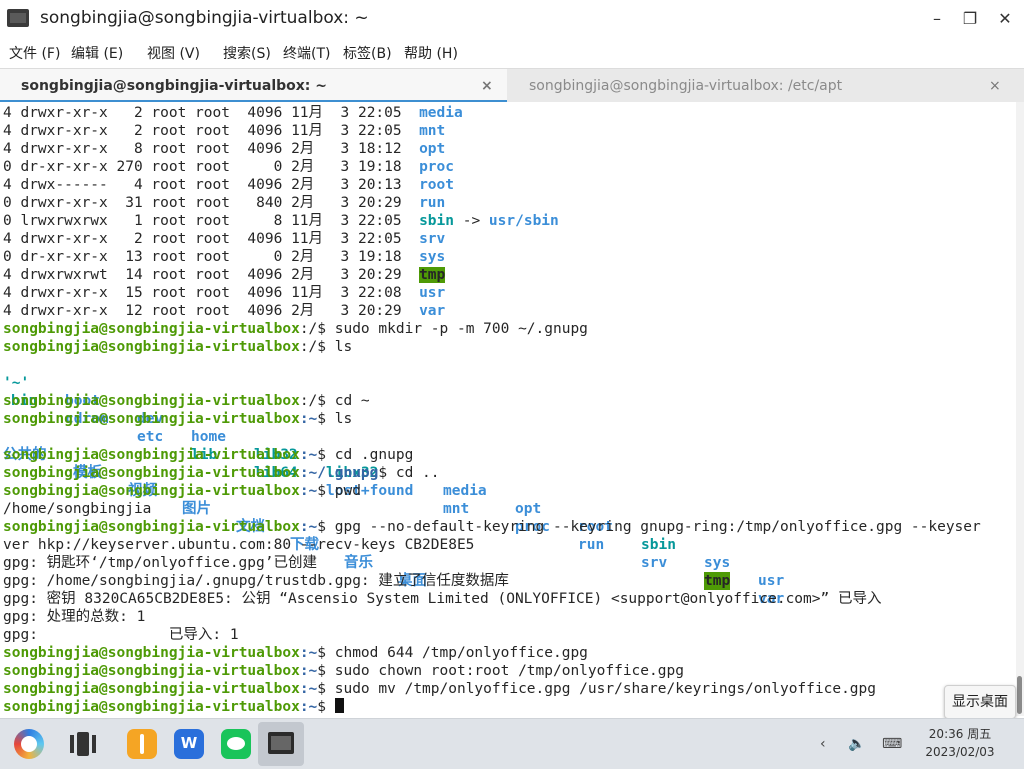 Image resolution: width=1024 pixels, height=769 pixels. What do you see at coordinates (82, 744) in the screenshot?
I see `multitask-view-icon` at bounding box center [82, 744].